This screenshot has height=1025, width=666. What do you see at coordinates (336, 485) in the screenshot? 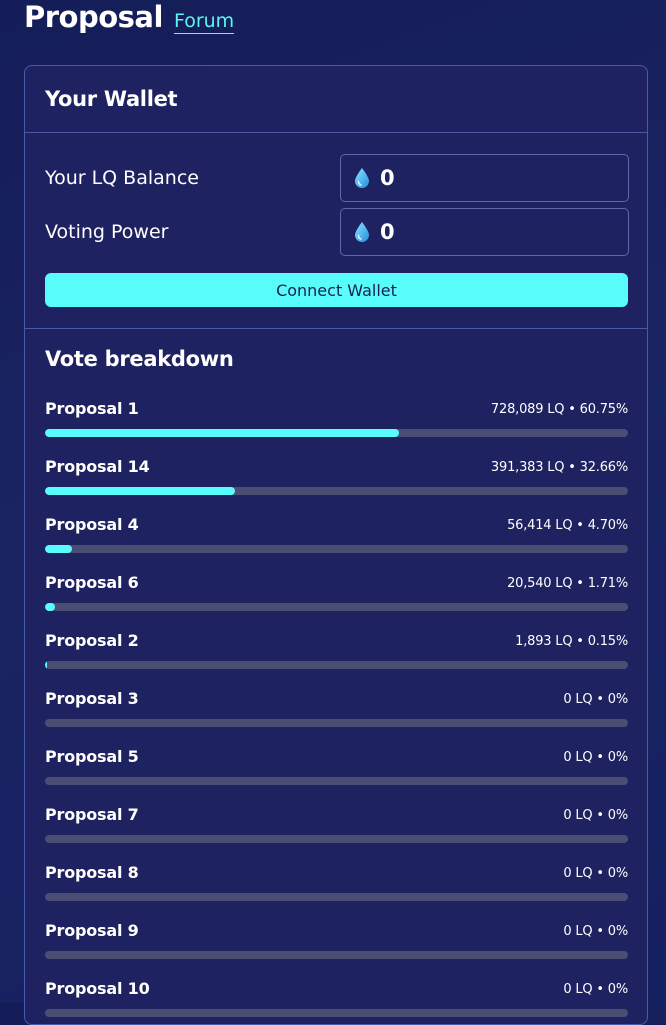
I see `proposal-item: Proposal 14 391,383 LQ • 32.66%` at bounding box center [336, 485].